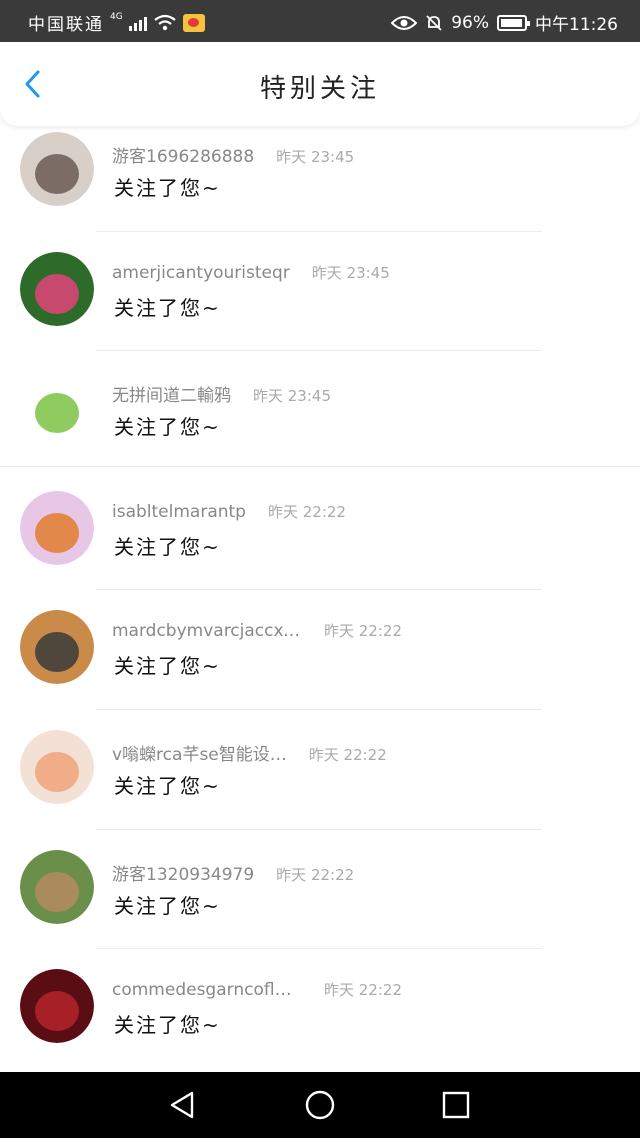 Image resolution: width=640 pixels, height=1138 pixels. Describe the element at coordinates (320, 292) in the screenshot. I see `list-item: amerjicantyouristeqr 昨天 23:45 关注了您~` at that location.